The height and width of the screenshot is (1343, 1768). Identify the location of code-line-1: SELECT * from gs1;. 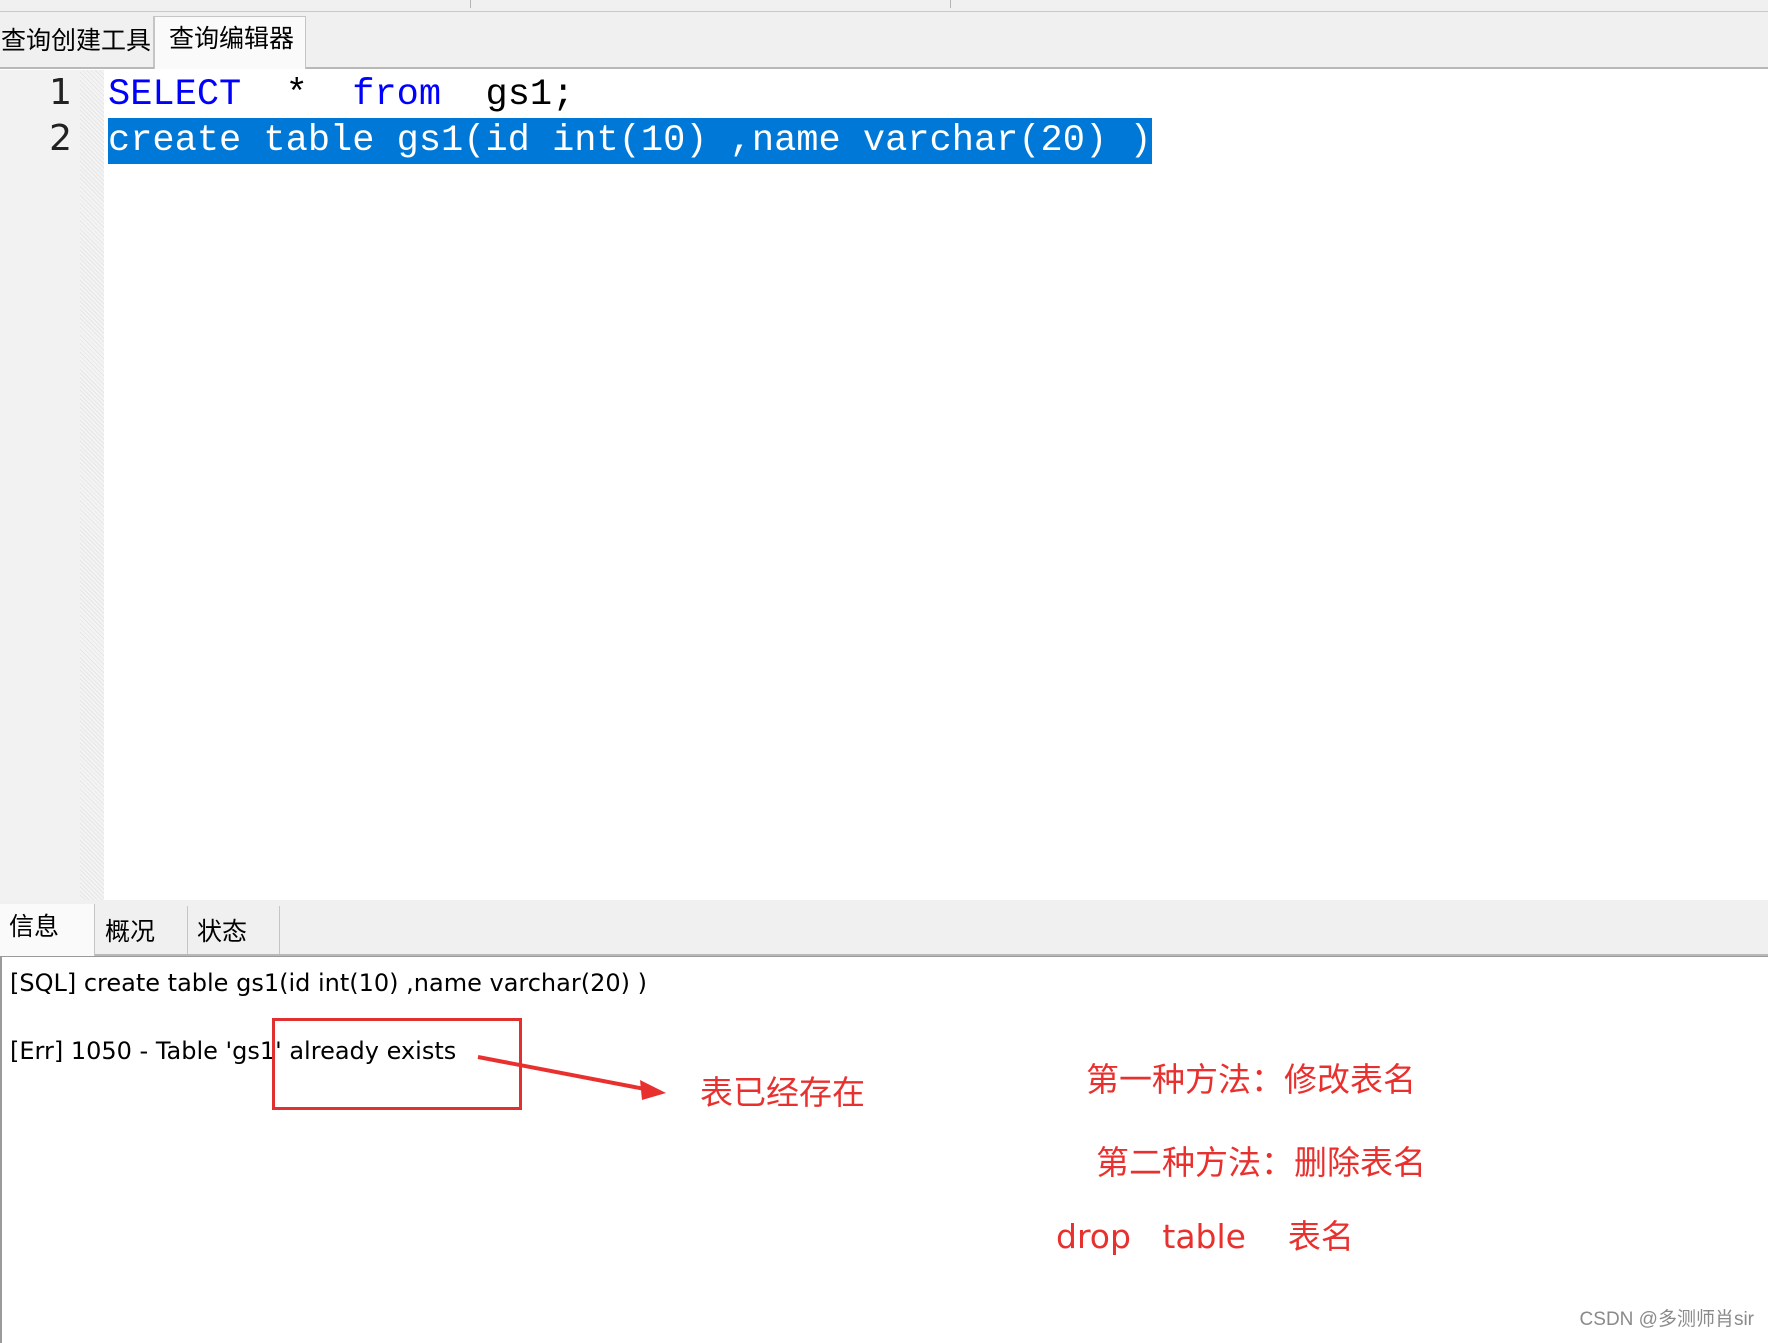
(341, 95).